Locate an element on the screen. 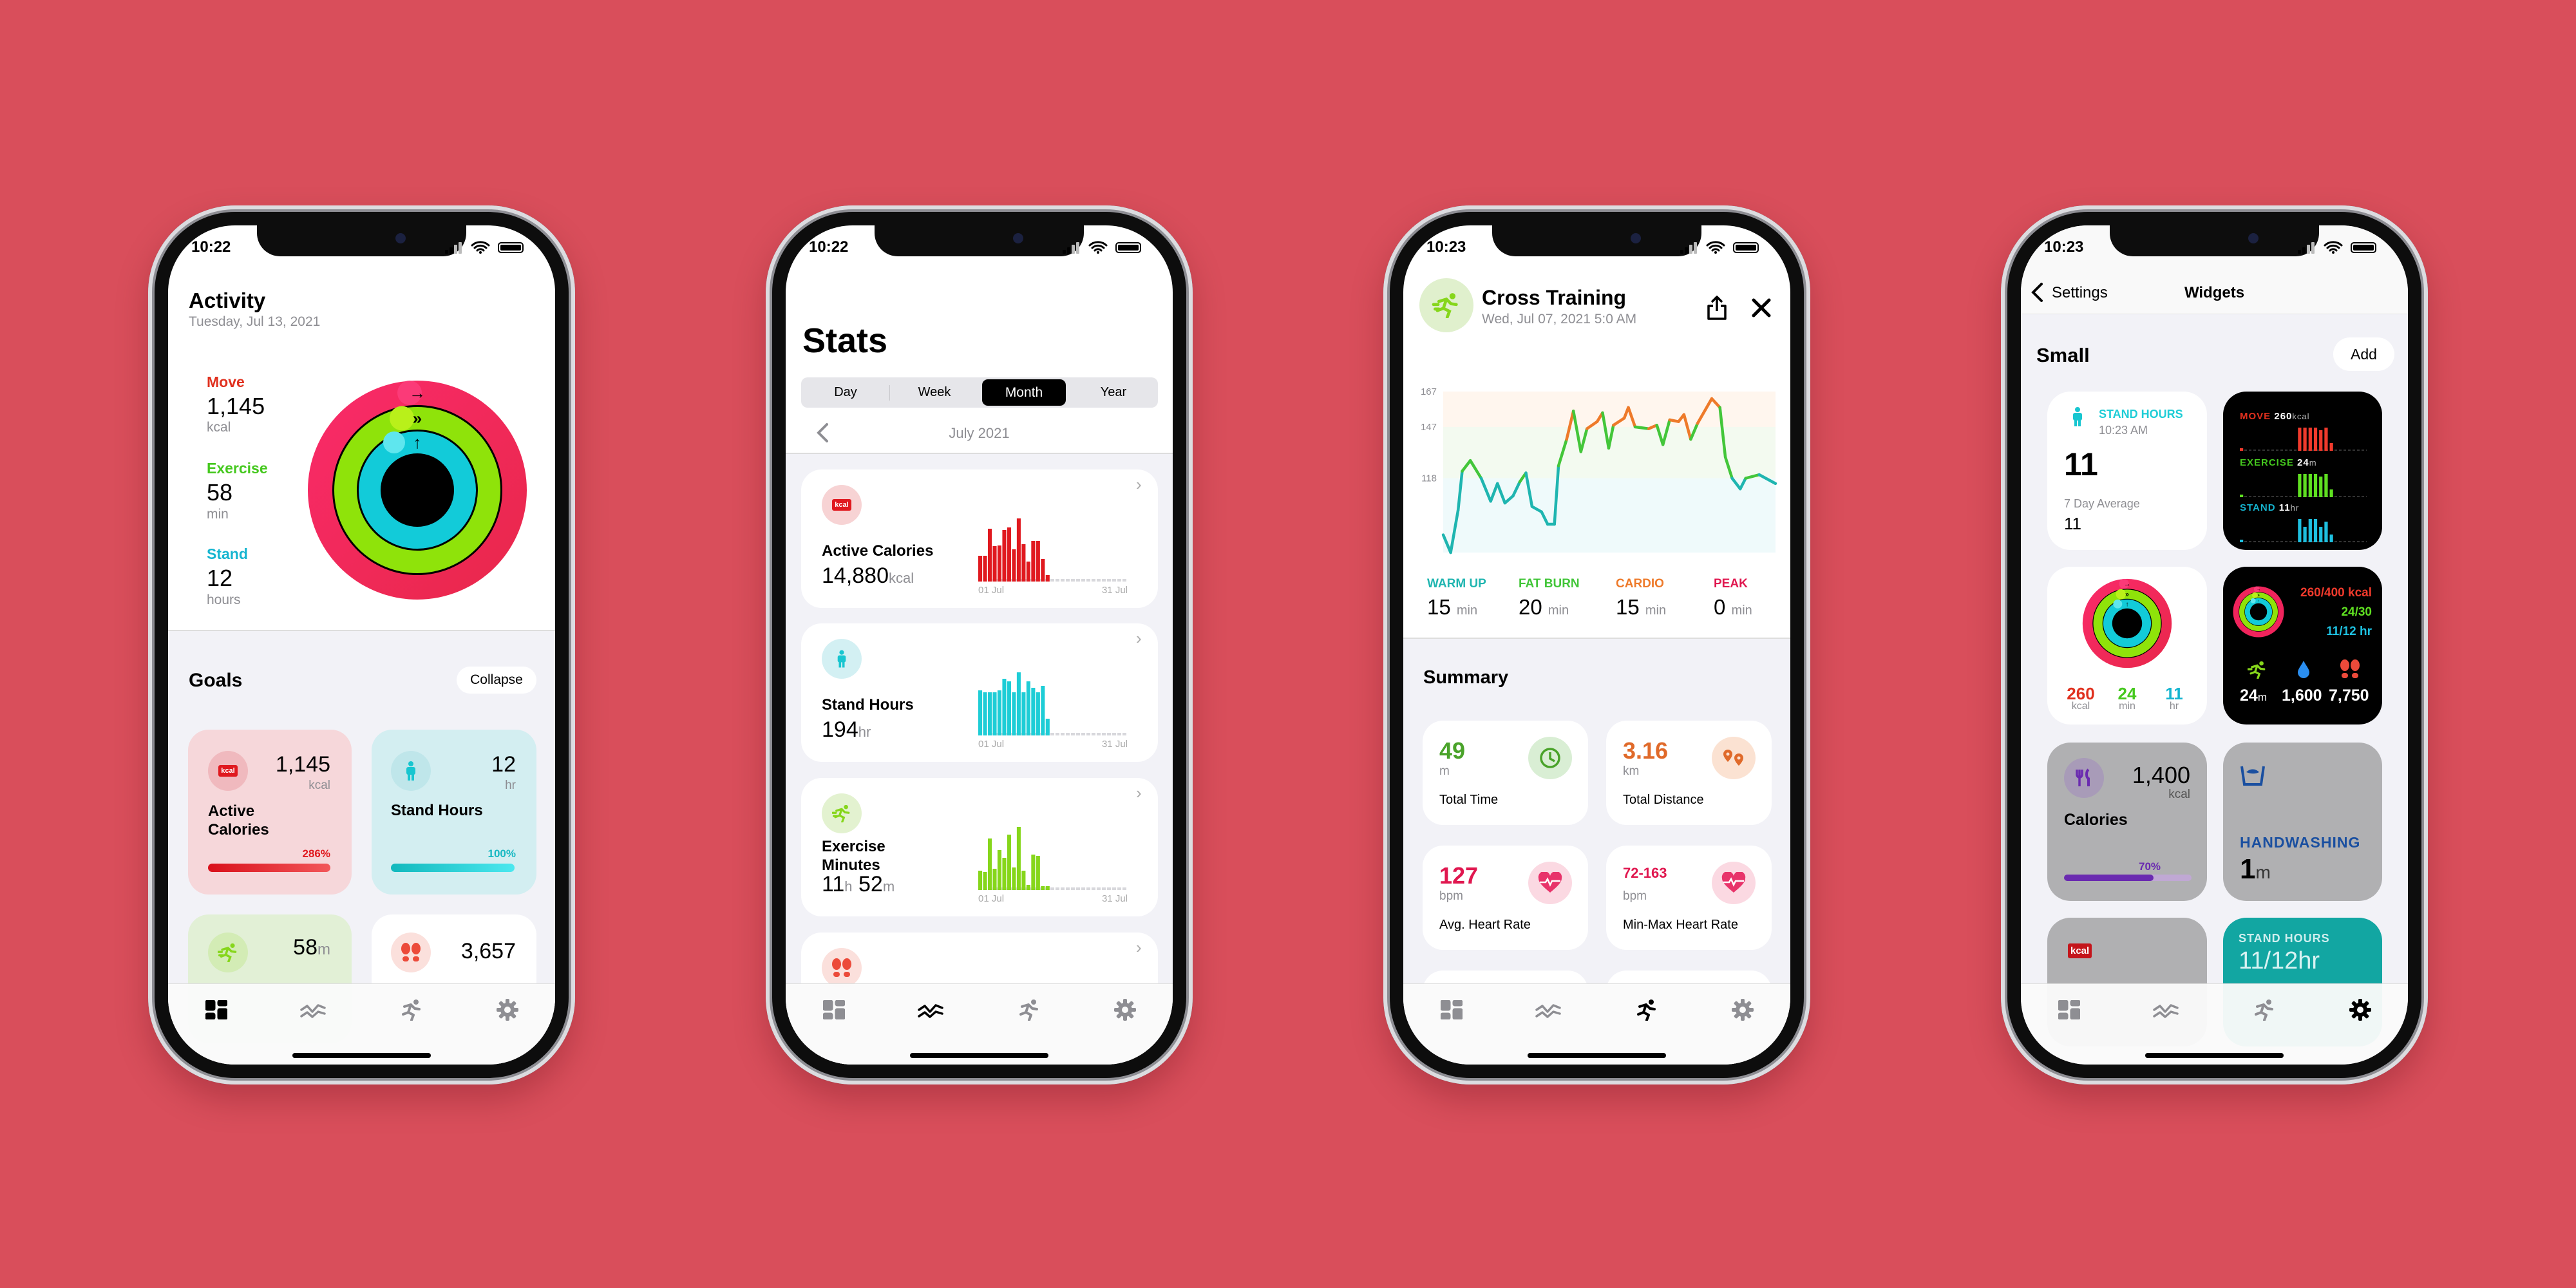  stat-value-hours: 11 is located at coordinates (834, 884).